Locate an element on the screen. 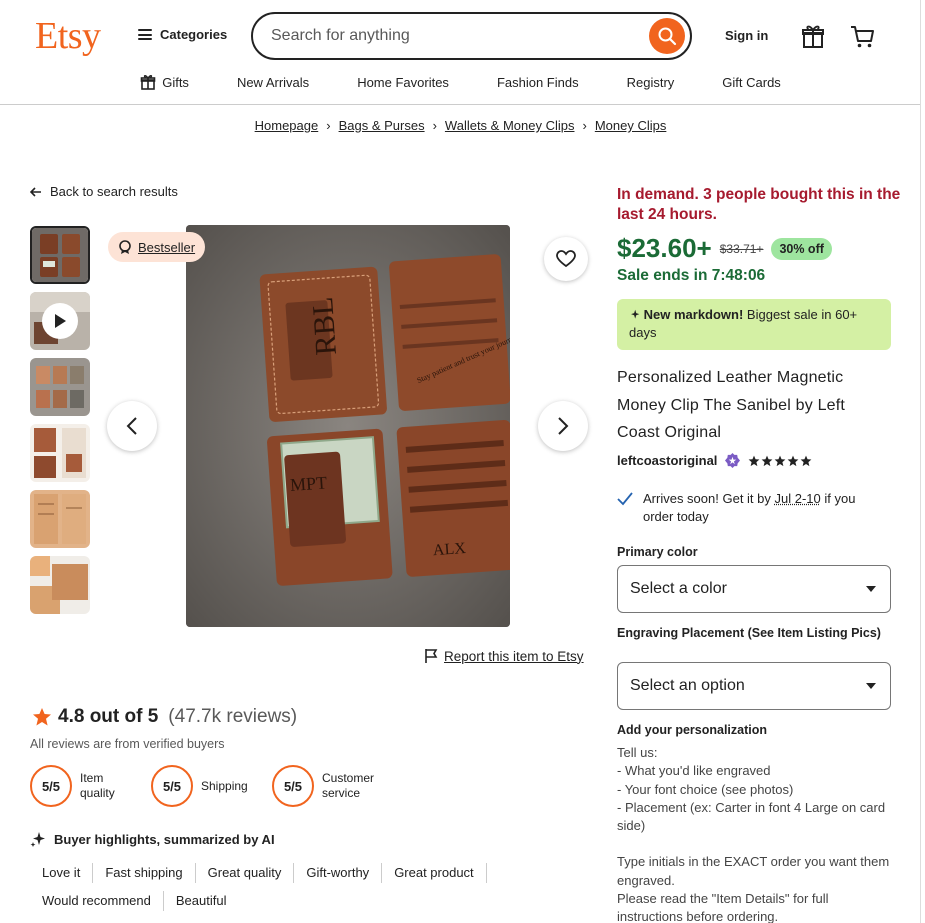 The height and width of the screenshot is (923, 925). breadcrumb-wallets: Wallets & Money Clips is located at coordinates (510, 125).